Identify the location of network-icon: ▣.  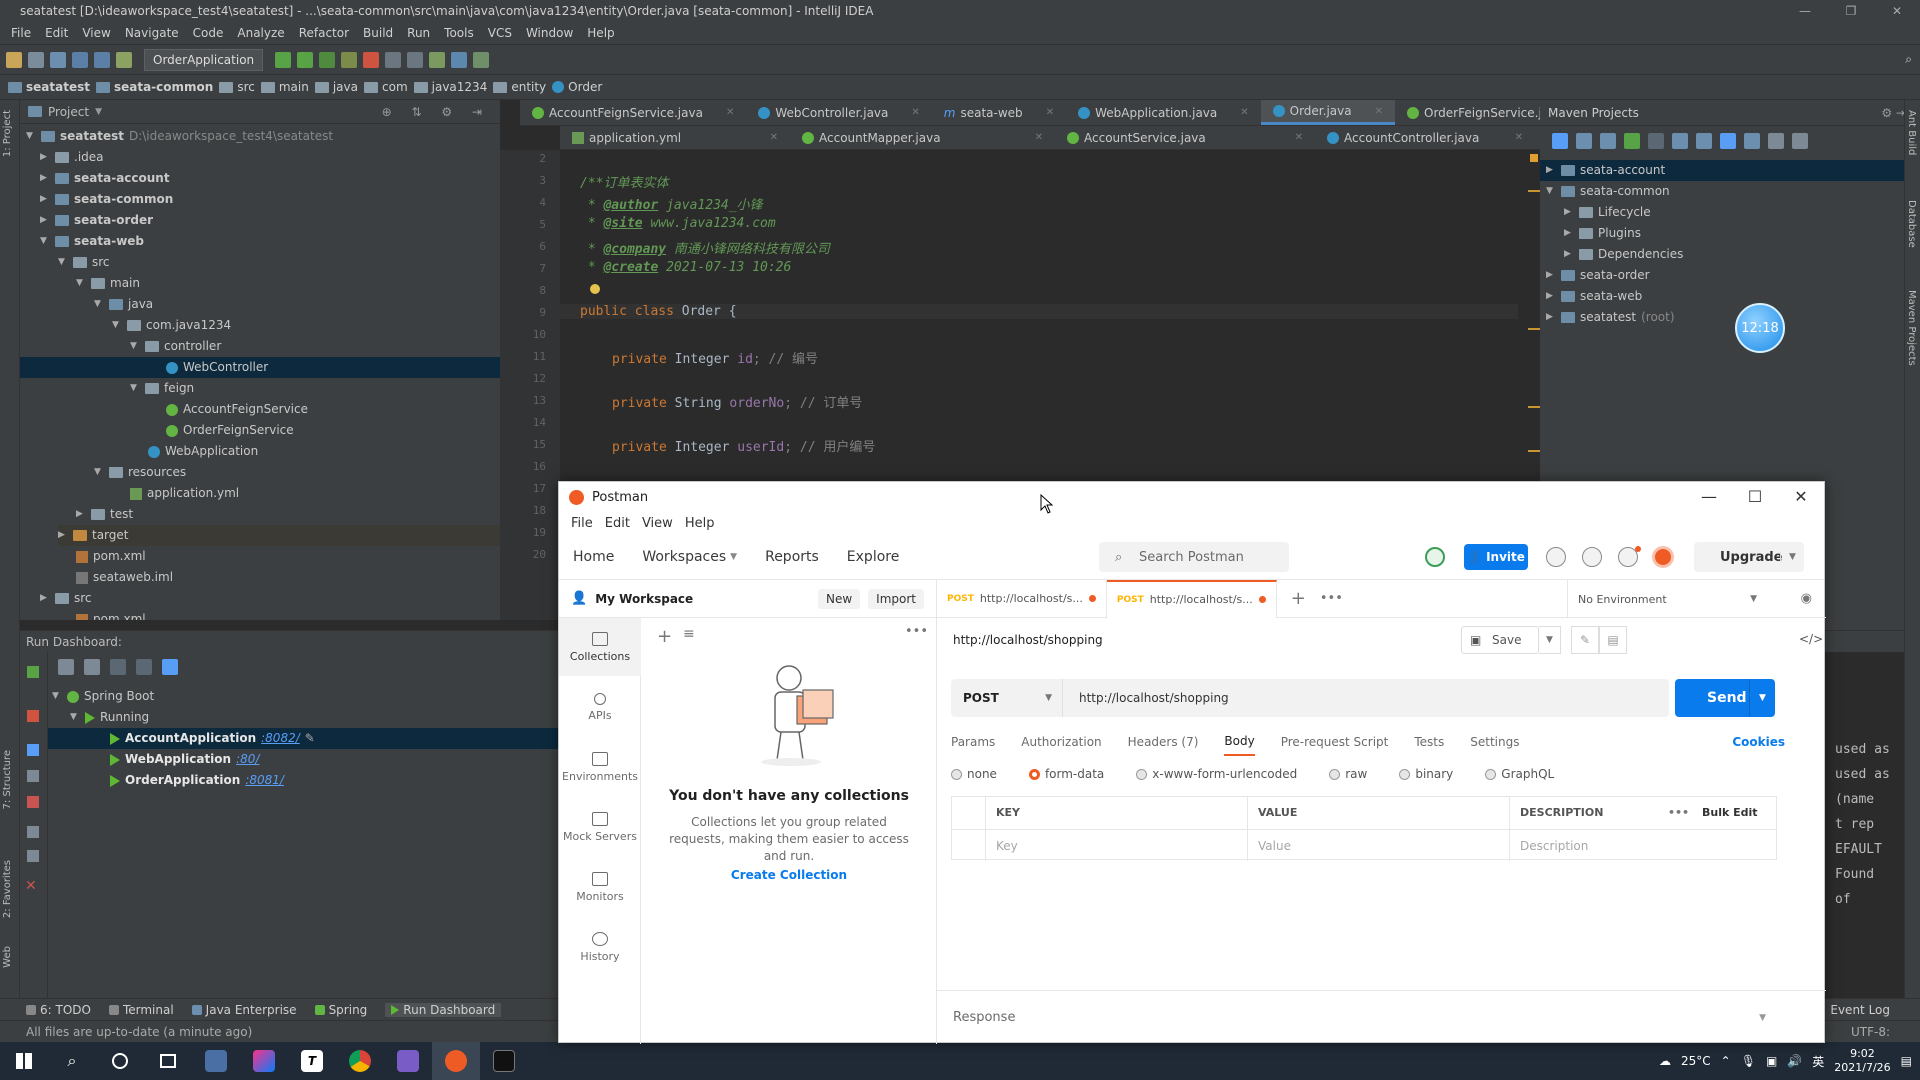
(1771, 1061).